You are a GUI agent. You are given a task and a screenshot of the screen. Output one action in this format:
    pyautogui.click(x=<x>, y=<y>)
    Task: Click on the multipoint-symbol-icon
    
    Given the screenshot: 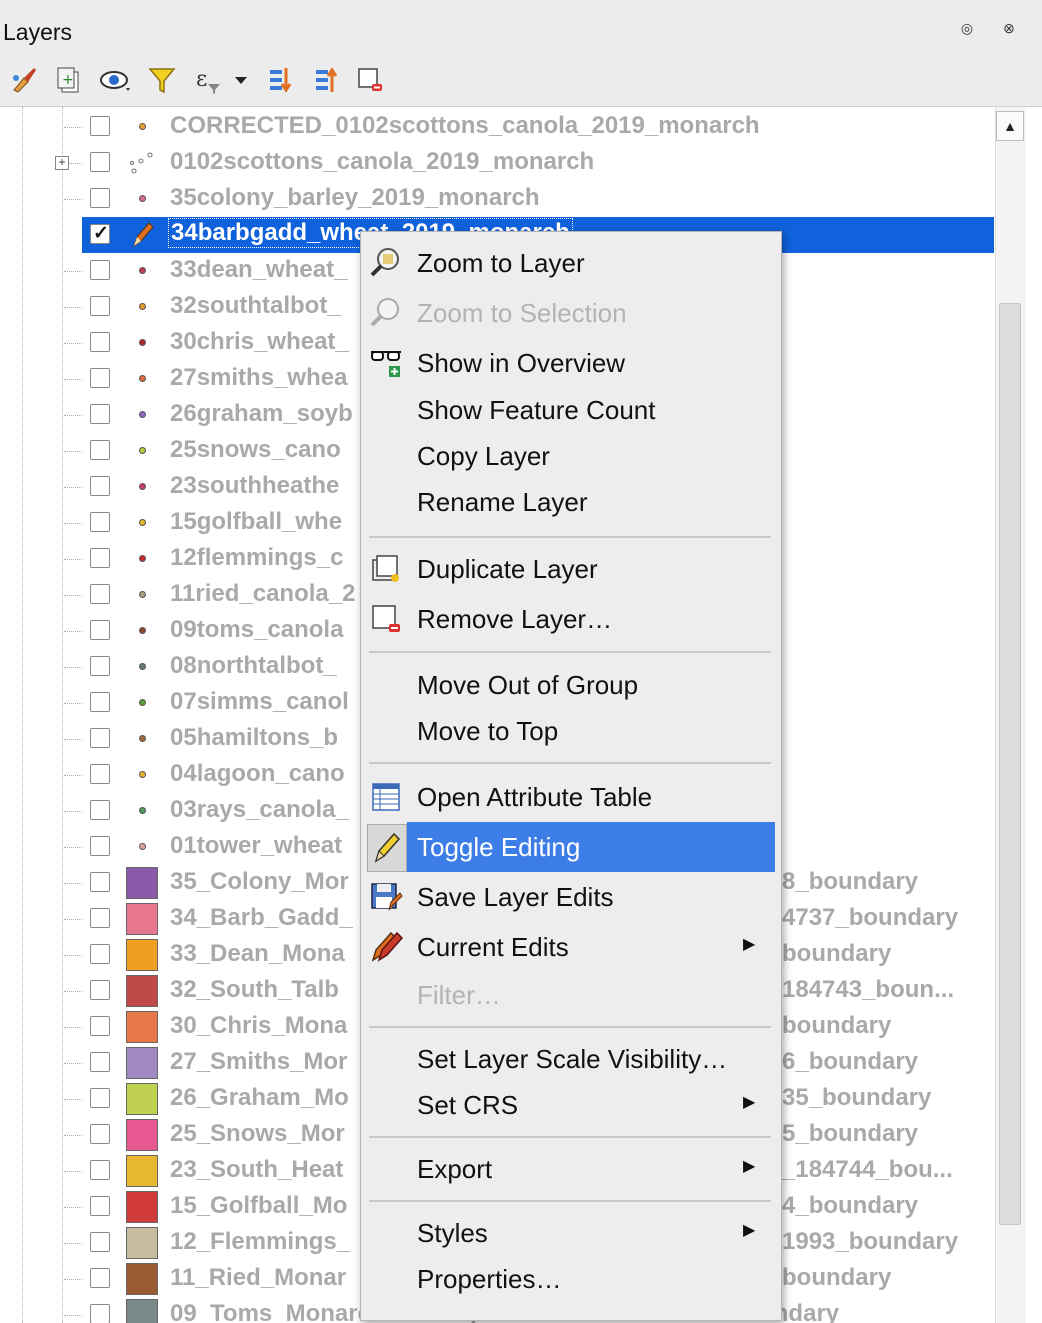 What is the action you would take?
    pyautogui.click(x=141, y=163)
    